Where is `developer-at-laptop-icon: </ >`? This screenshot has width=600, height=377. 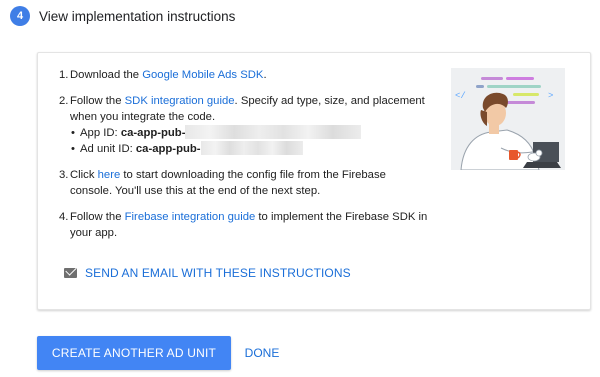
developer-at-laptop-icon: </ > is located at coordinates (508, 119).